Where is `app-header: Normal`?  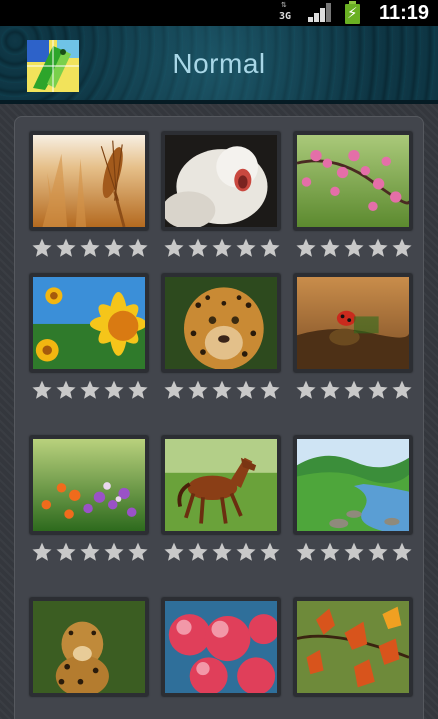 app-header: Normal is located at coordinates (219, 65).